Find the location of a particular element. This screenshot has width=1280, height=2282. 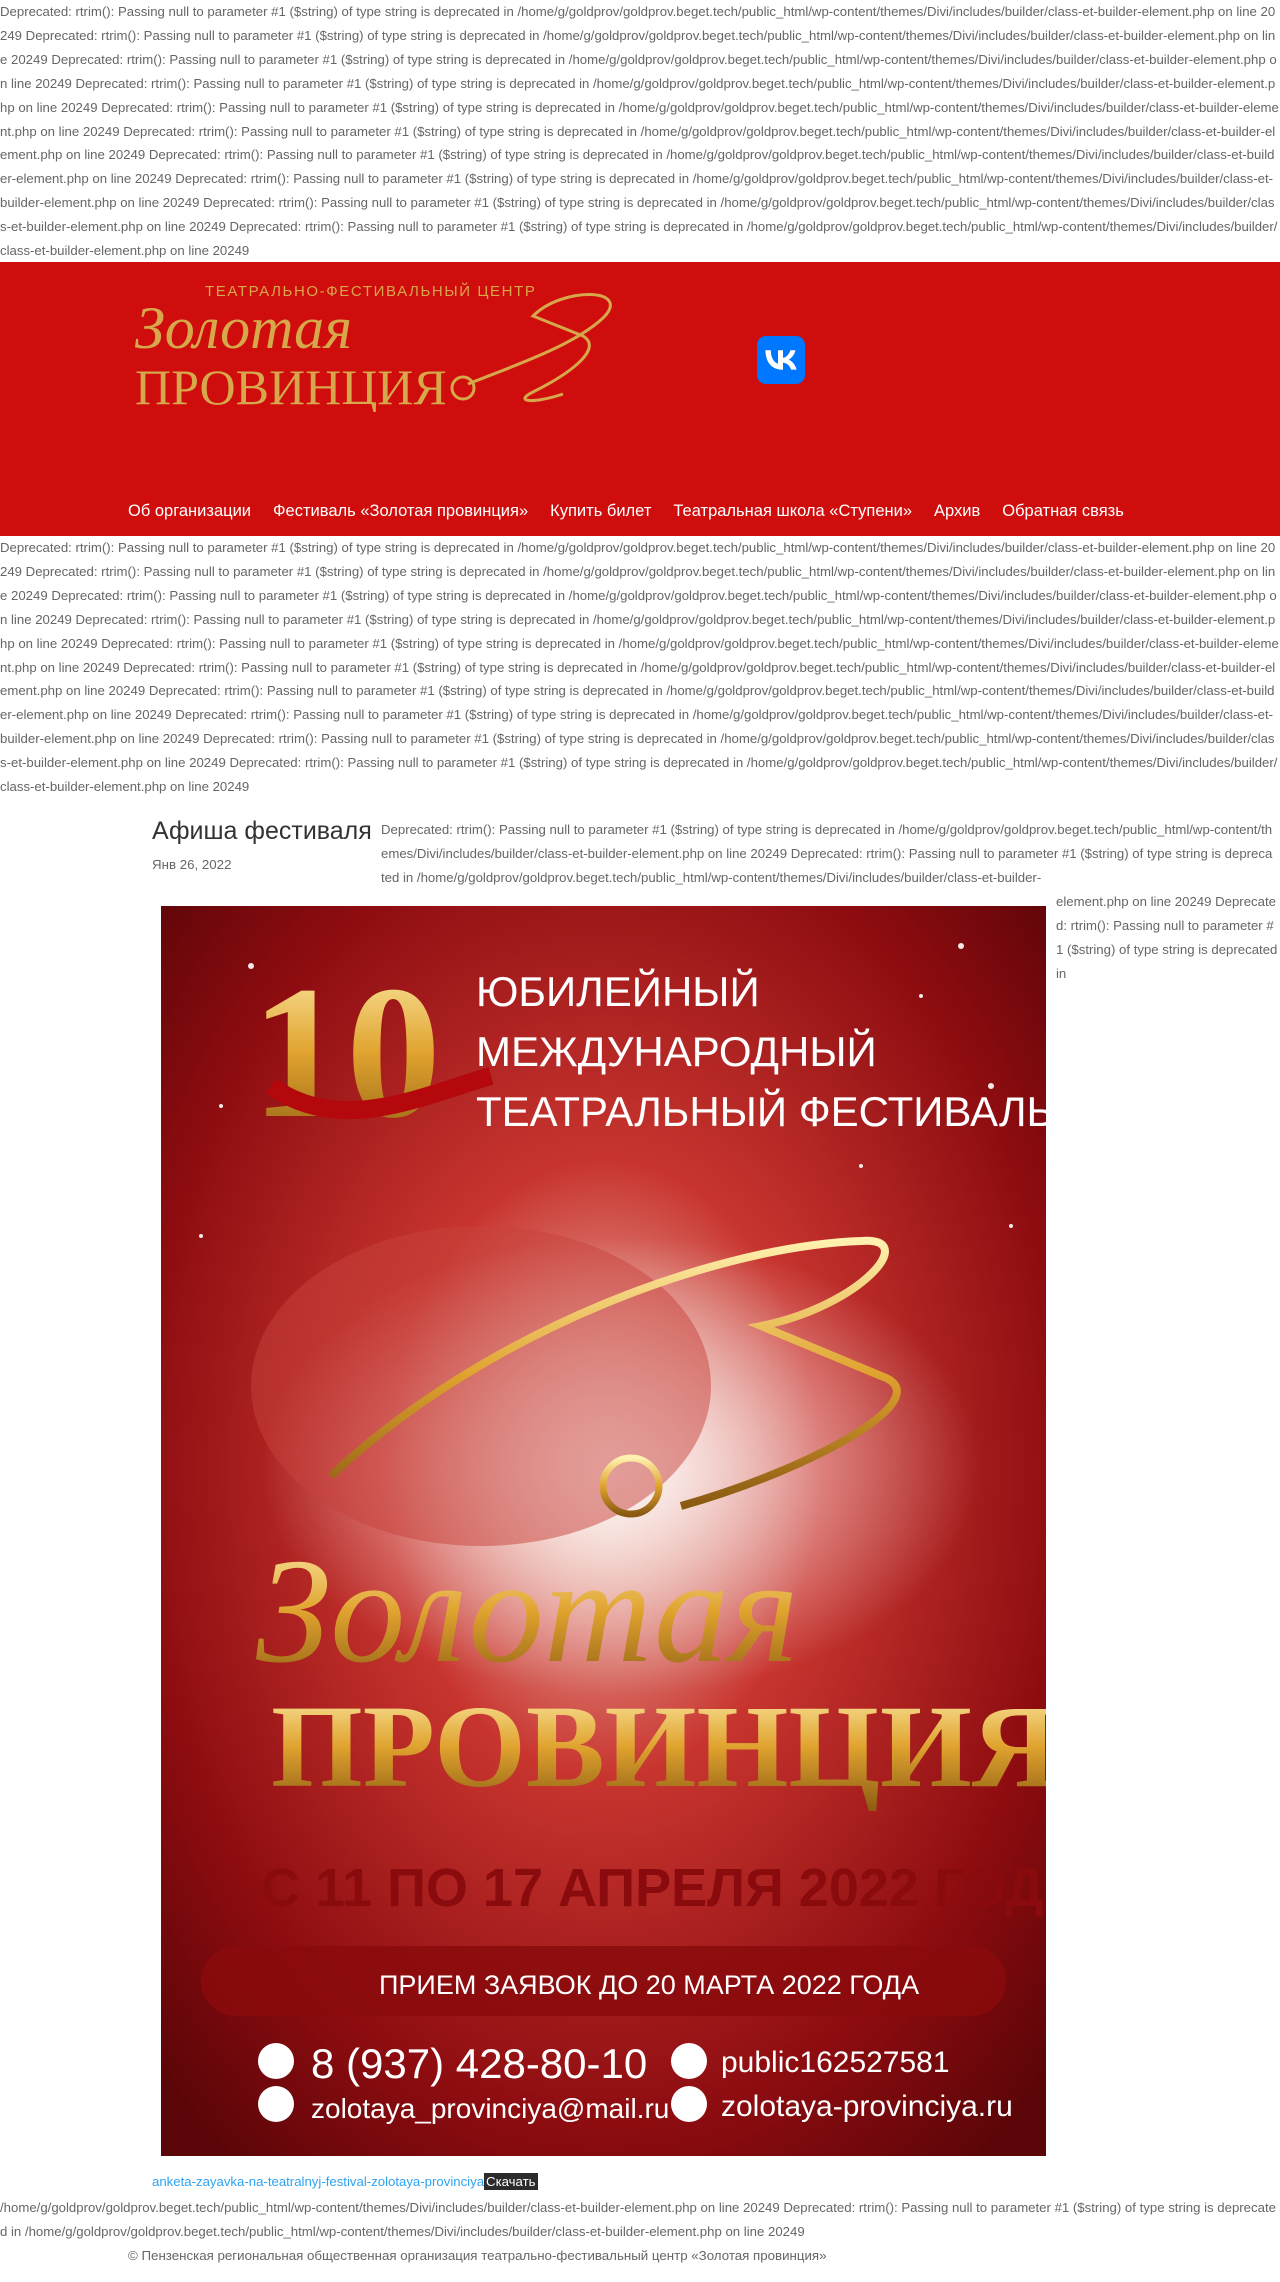

poster-vk-icon is located at coordinates (689, 2061).